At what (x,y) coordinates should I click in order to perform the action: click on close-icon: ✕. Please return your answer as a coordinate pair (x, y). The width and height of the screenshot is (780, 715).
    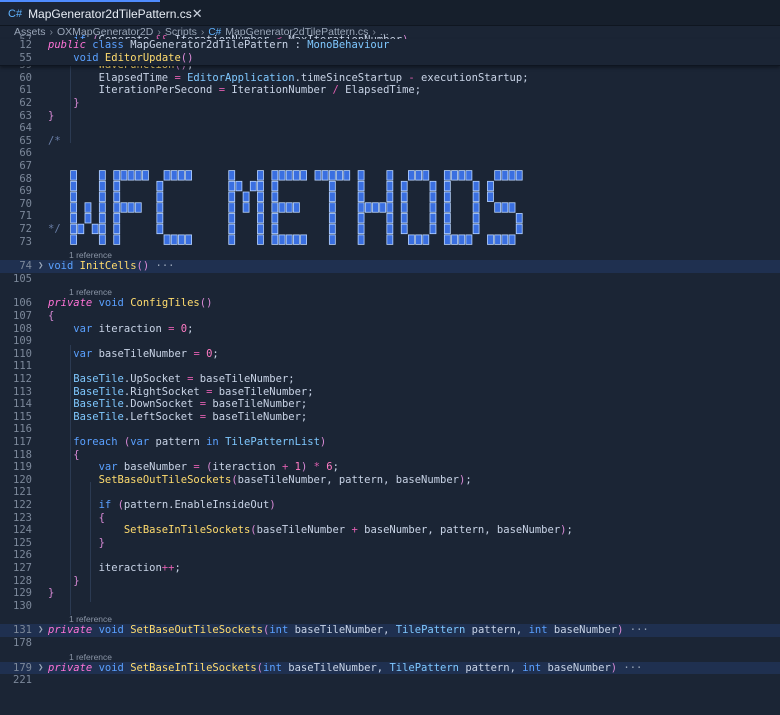
    Looking at the image, I should click on (197, 14).